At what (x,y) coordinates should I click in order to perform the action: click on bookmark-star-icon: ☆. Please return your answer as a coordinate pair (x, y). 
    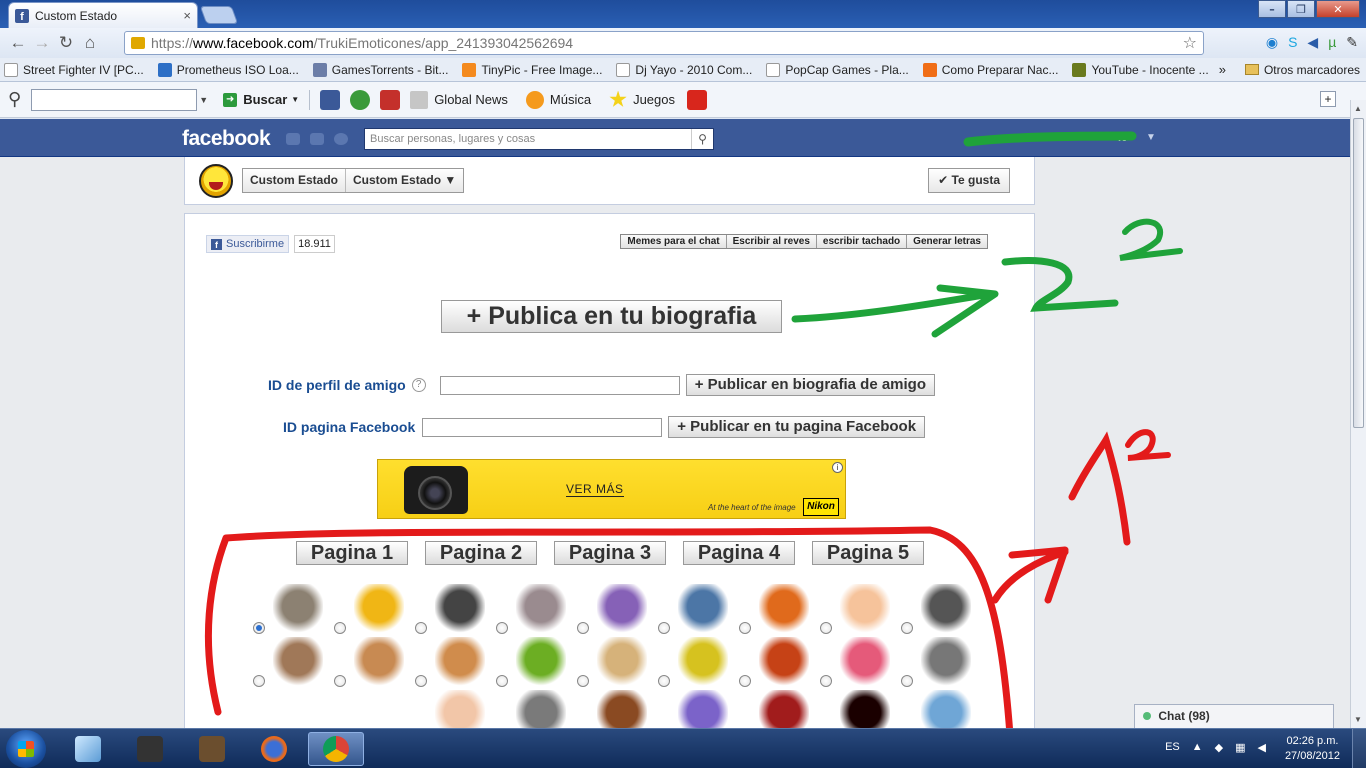
    Looking at the image, I should click on (1190, 43).